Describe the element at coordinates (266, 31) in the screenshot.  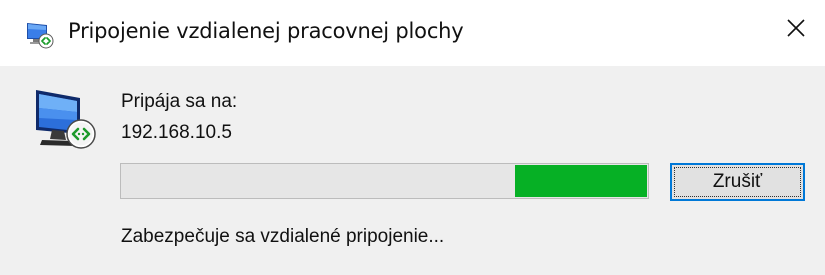
I see `window-title: Pripojenie vzdialenej pracovnej plochy` at that location.